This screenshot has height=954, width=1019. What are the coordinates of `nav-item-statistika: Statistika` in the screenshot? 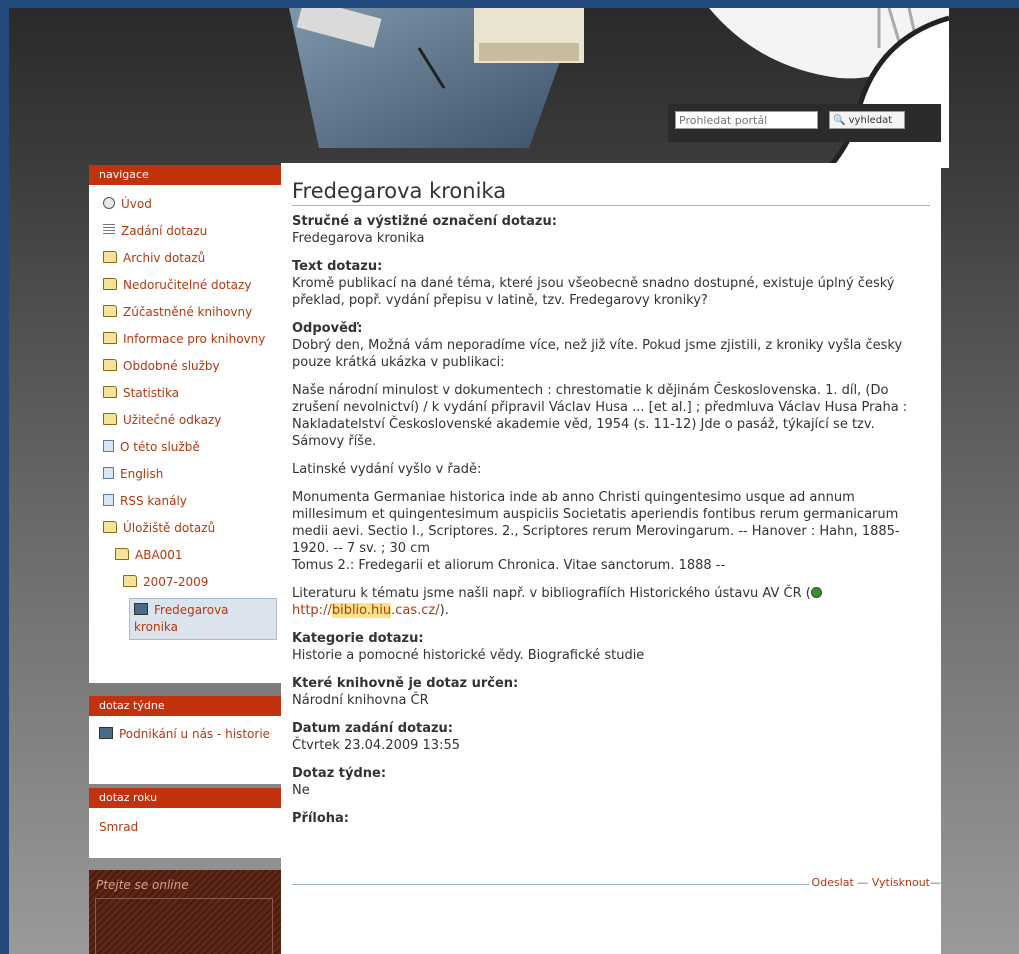 It's located at (185, 393).